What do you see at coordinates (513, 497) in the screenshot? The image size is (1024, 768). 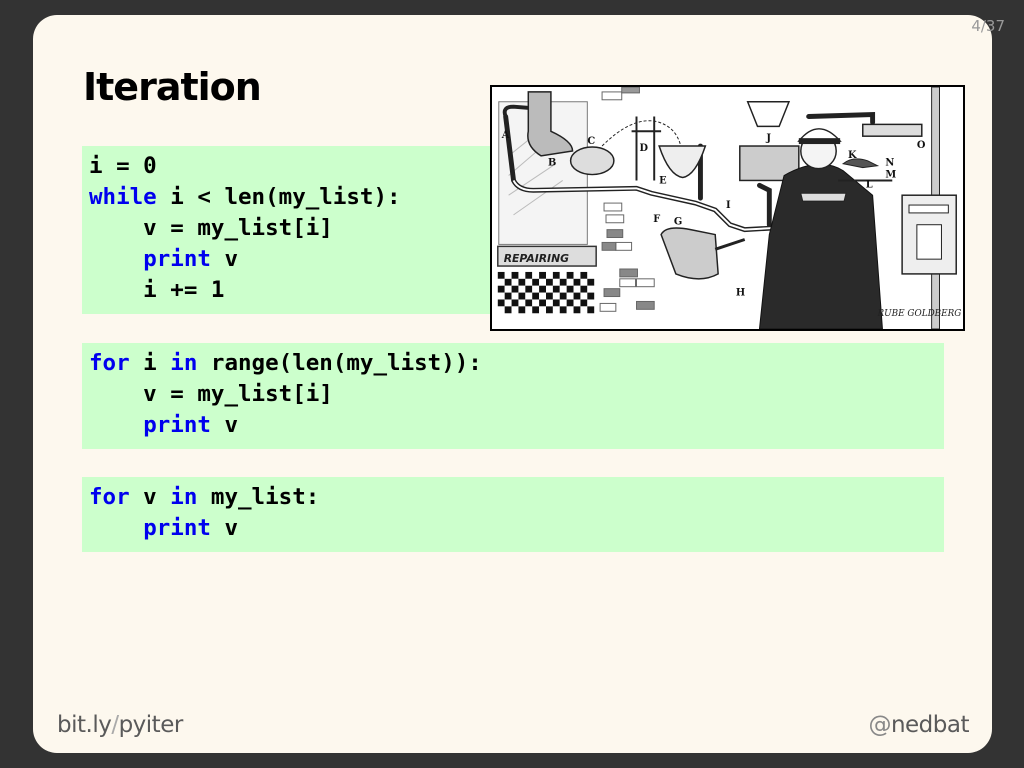 I see `code-line: for v in my_list:` at bounding box center [513, 497].